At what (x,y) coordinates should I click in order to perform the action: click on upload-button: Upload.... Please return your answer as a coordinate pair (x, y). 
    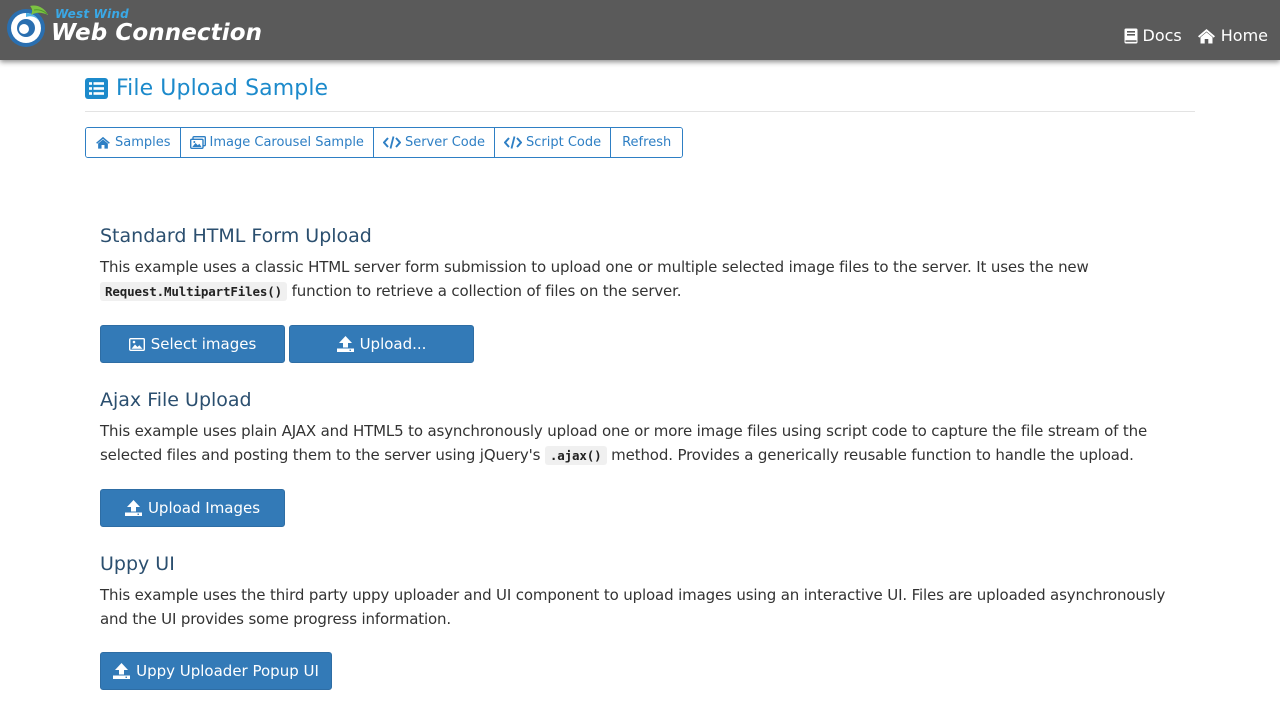
    Looking at the image, I should click on (381, 344).